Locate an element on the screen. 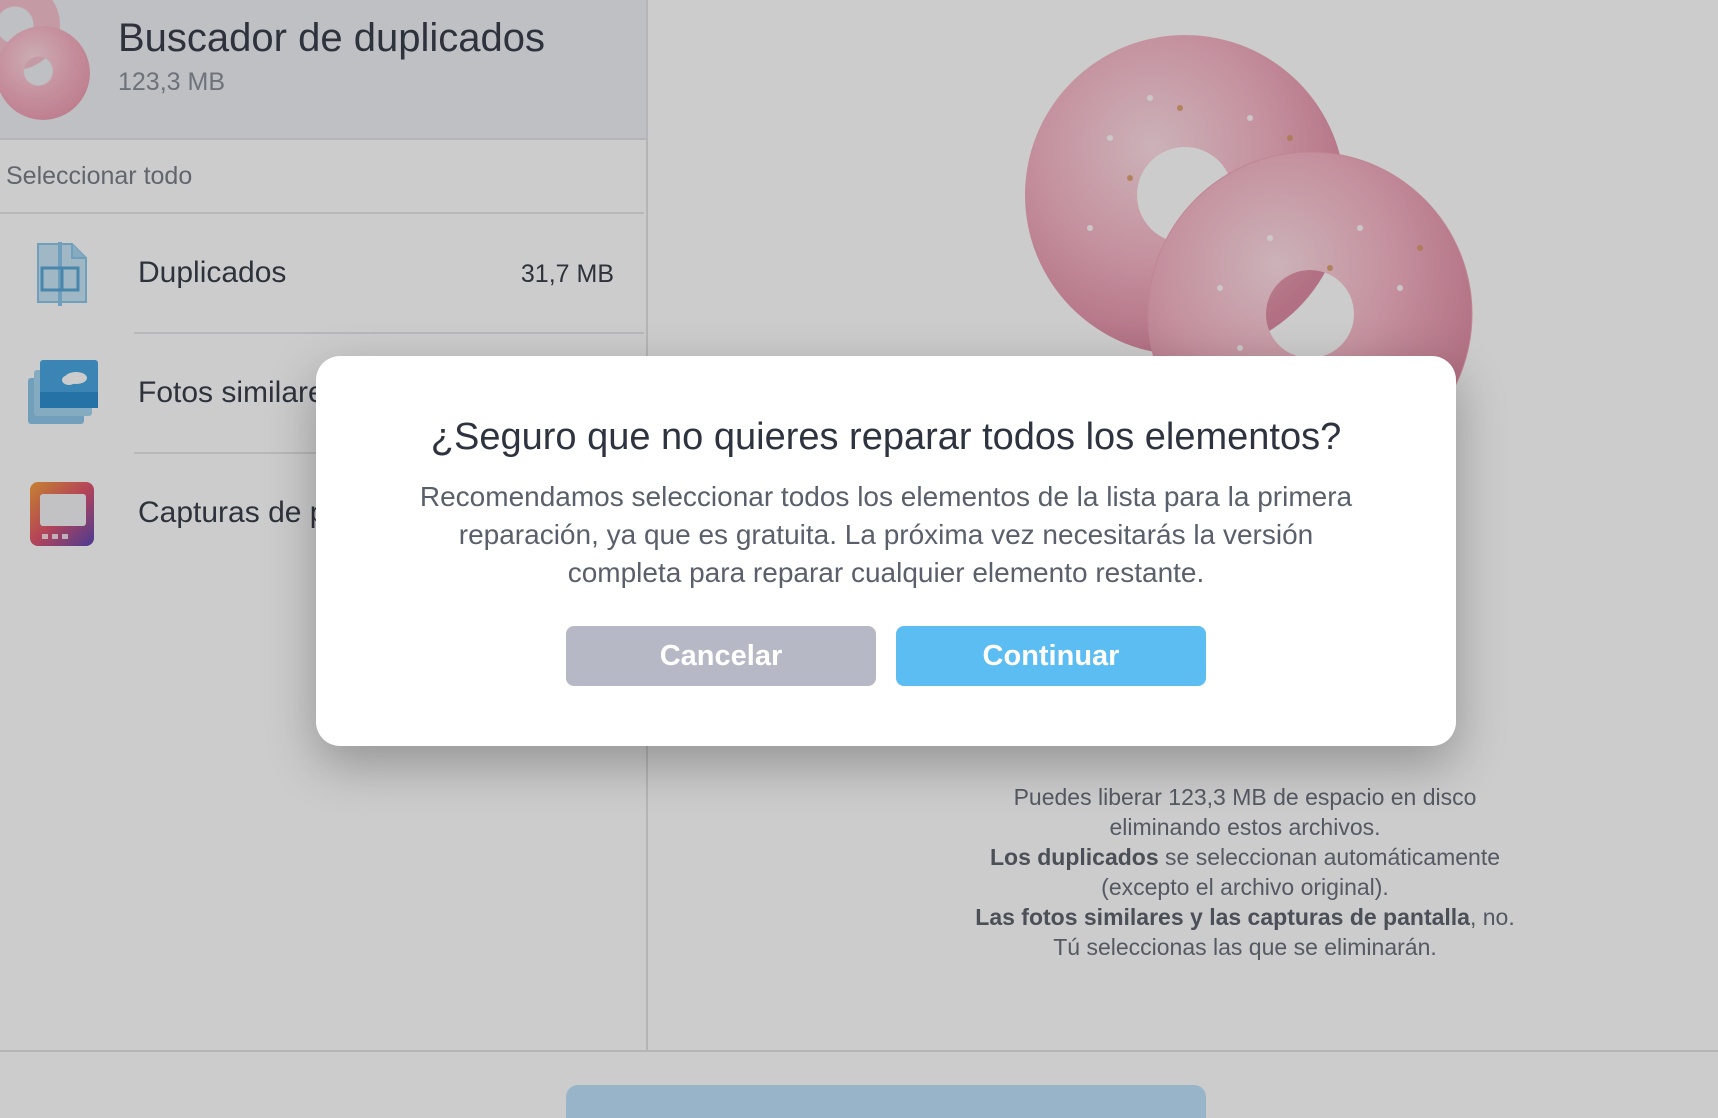 Image resolution: width=1718 pixels, height=1118 pixels. continue-button: Continuar is located at coordinates (1051, 656).